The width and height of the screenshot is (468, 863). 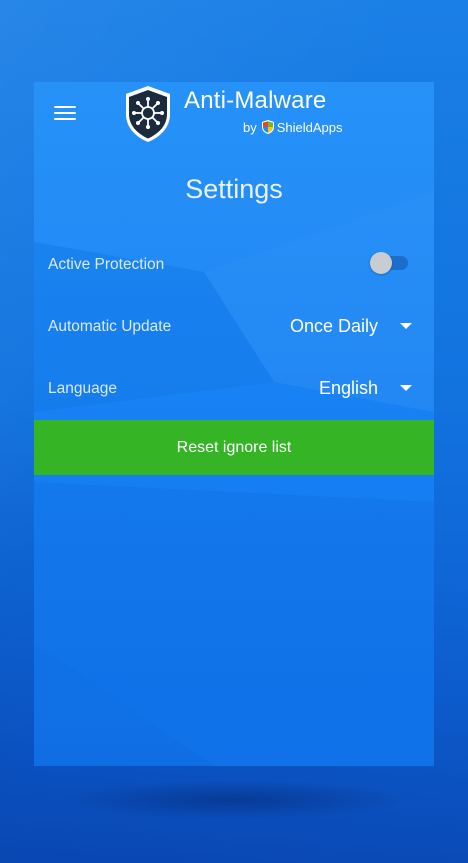 I want to click on vendor-byline: by ShieldApps, so click(x=293, y=127).